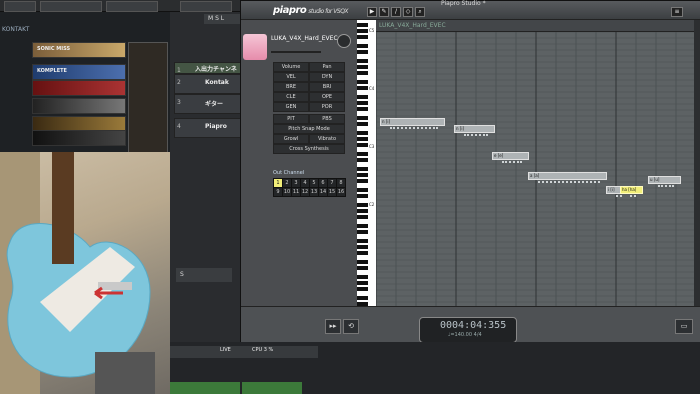  What do you see at coordinates (309, 149) in the screenshot?
I see `cross-synthesis-button: Cross Synthesis` at bounding box center [309, 149].